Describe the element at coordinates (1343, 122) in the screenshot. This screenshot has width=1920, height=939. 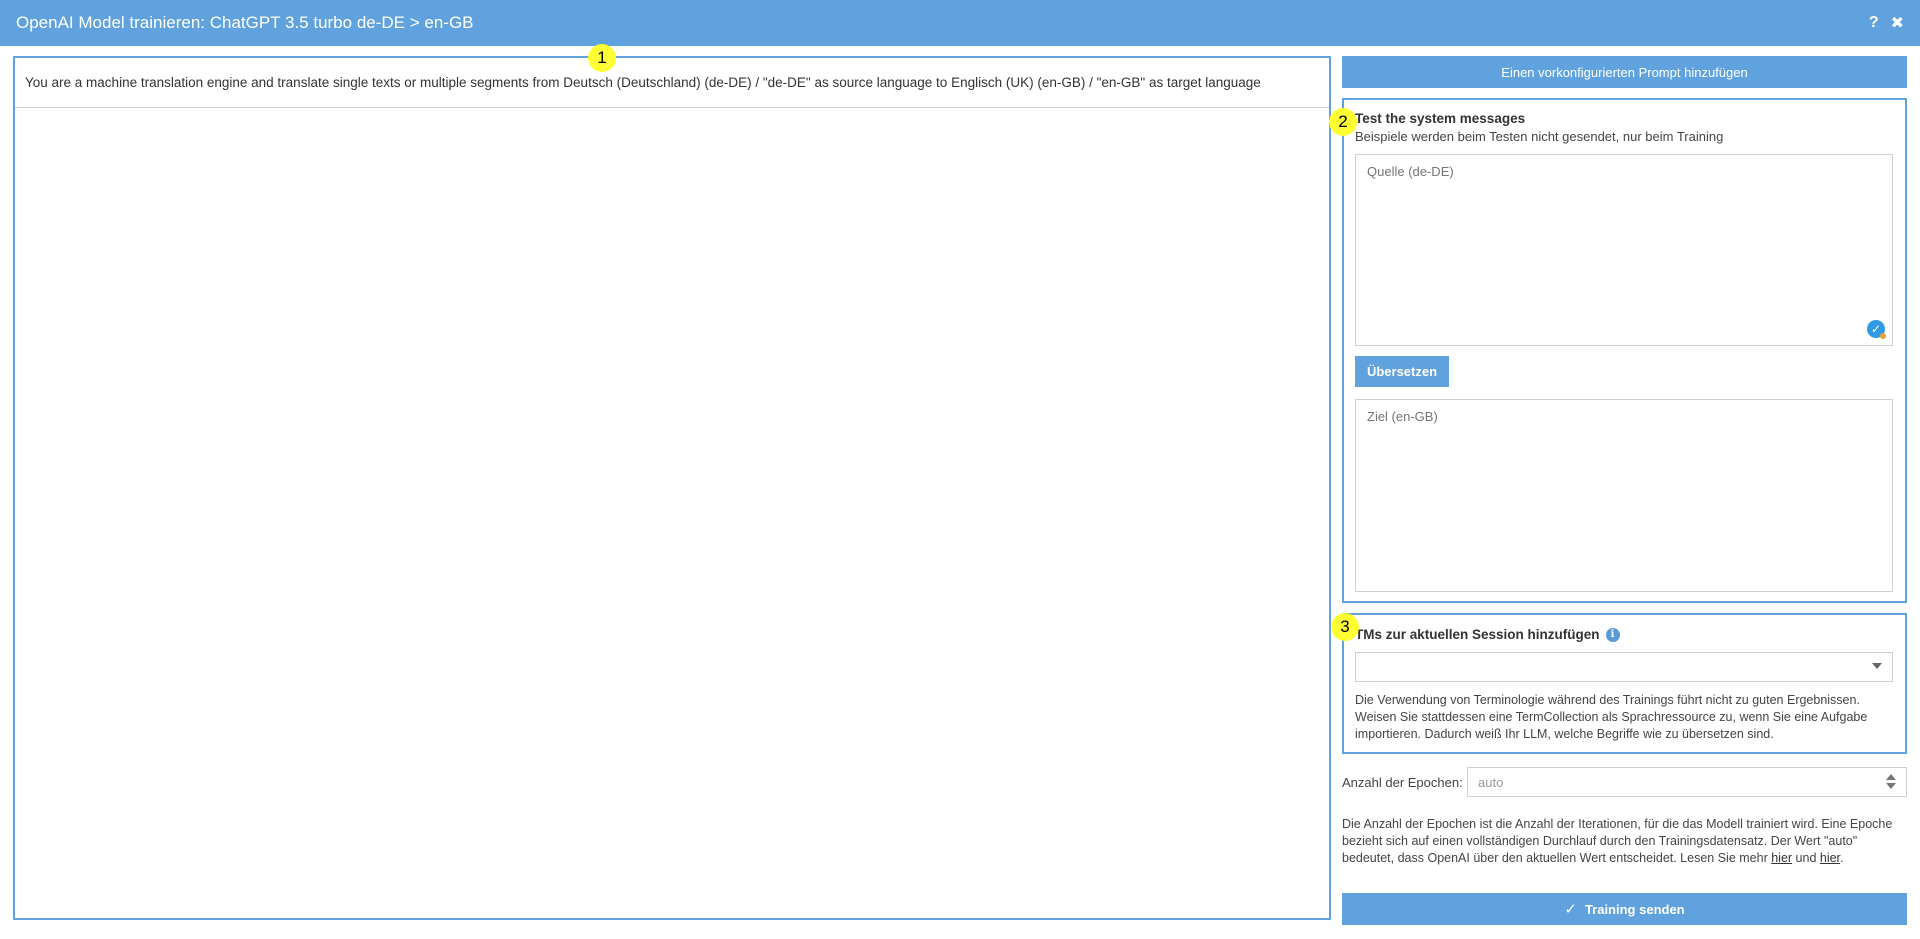
I see `annotation-marker-2: 2` at that location.